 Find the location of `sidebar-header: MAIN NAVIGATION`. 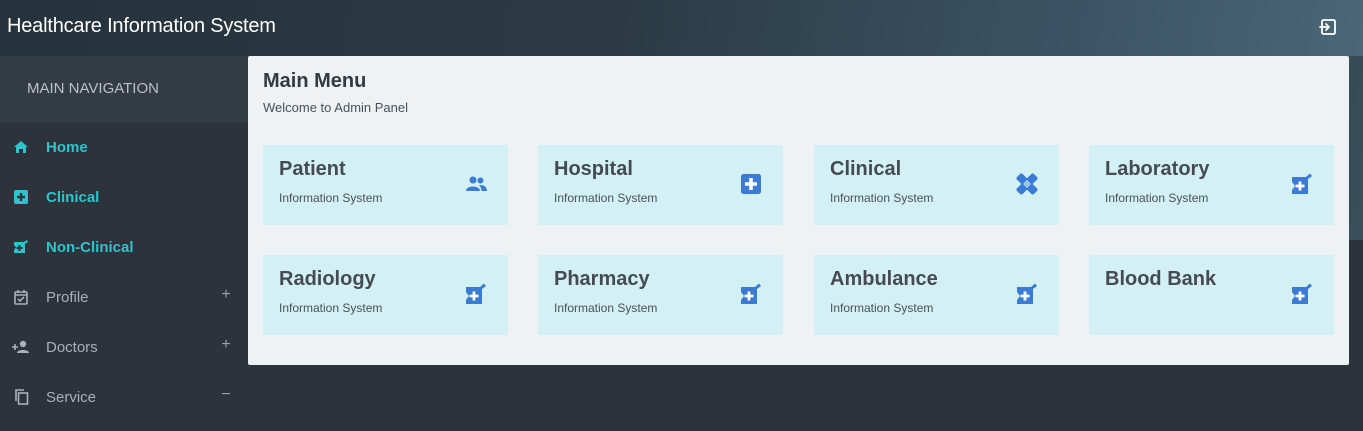

sidebar-header: MAIN NAVIGATION is located at coordinates (124, 89).